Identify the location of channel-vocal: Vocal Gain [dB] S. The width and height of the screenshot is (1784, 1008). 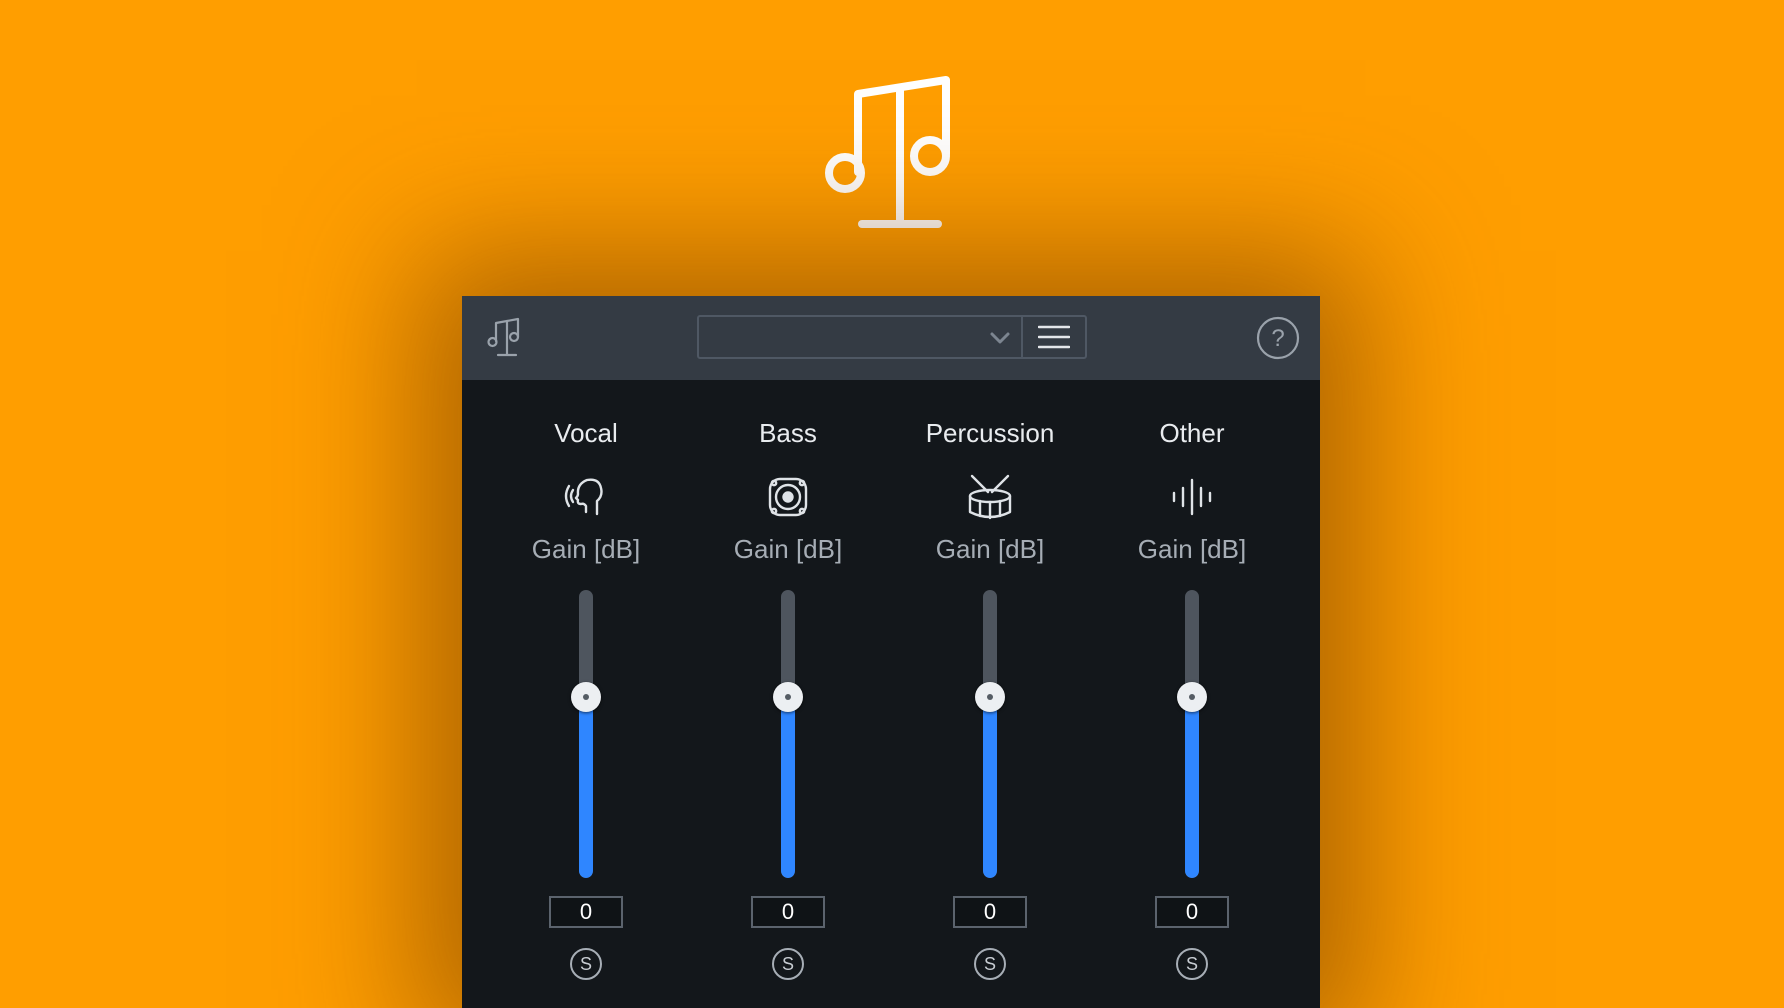
(586, 694).